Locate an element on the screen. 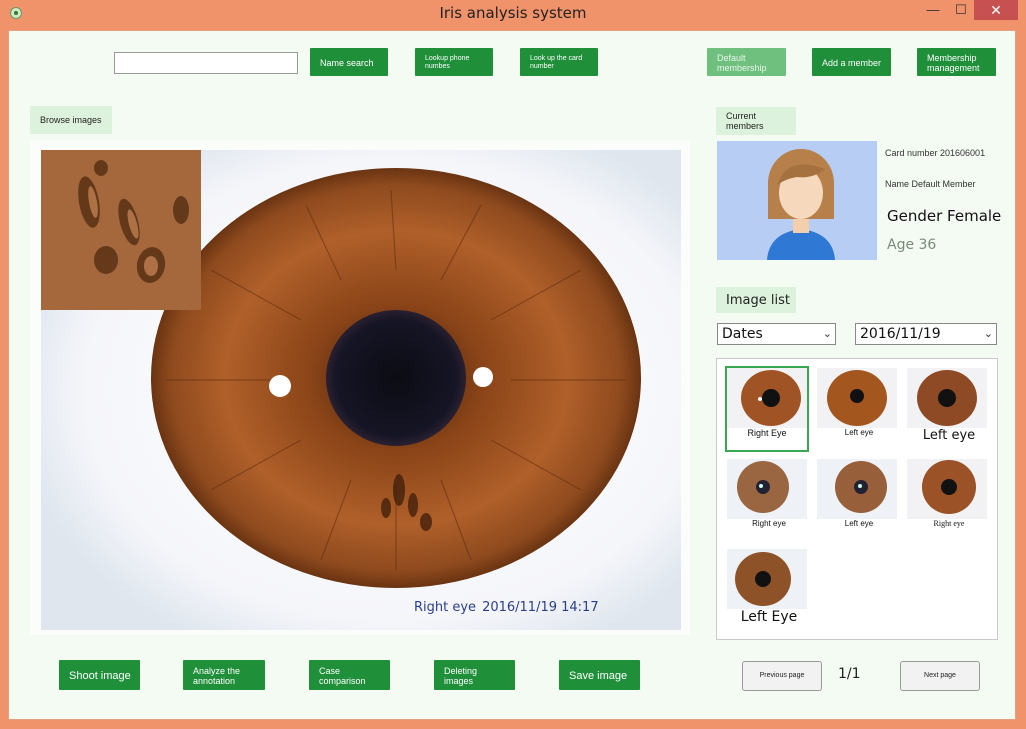 The image size is (1026, 729). filter-select-value: Dates is located at coordinates (742, 334).